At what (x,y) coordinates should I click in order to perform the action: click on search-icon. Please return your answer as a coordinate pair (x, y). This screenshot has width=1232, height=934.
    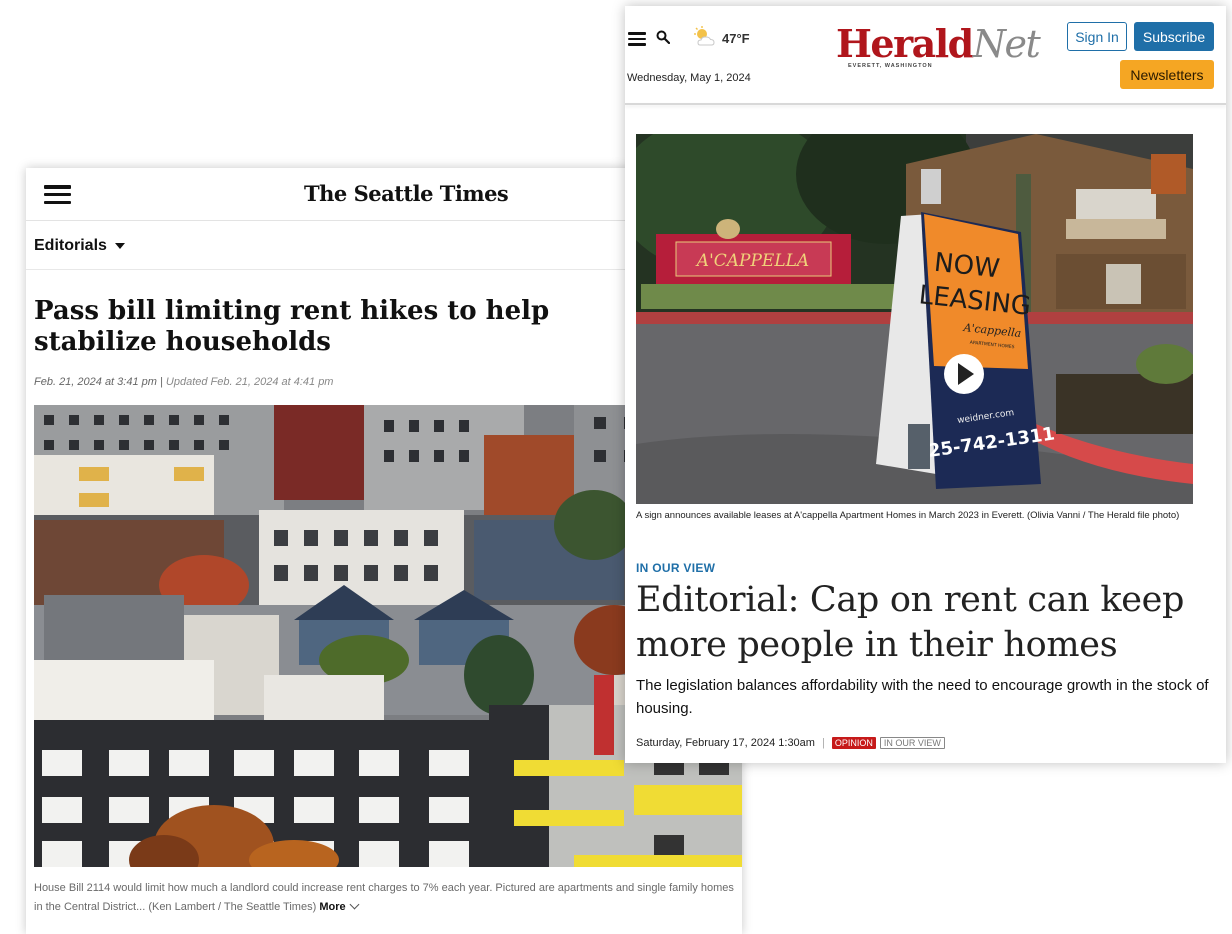
    Looking at the image, I should click on (663, 37).